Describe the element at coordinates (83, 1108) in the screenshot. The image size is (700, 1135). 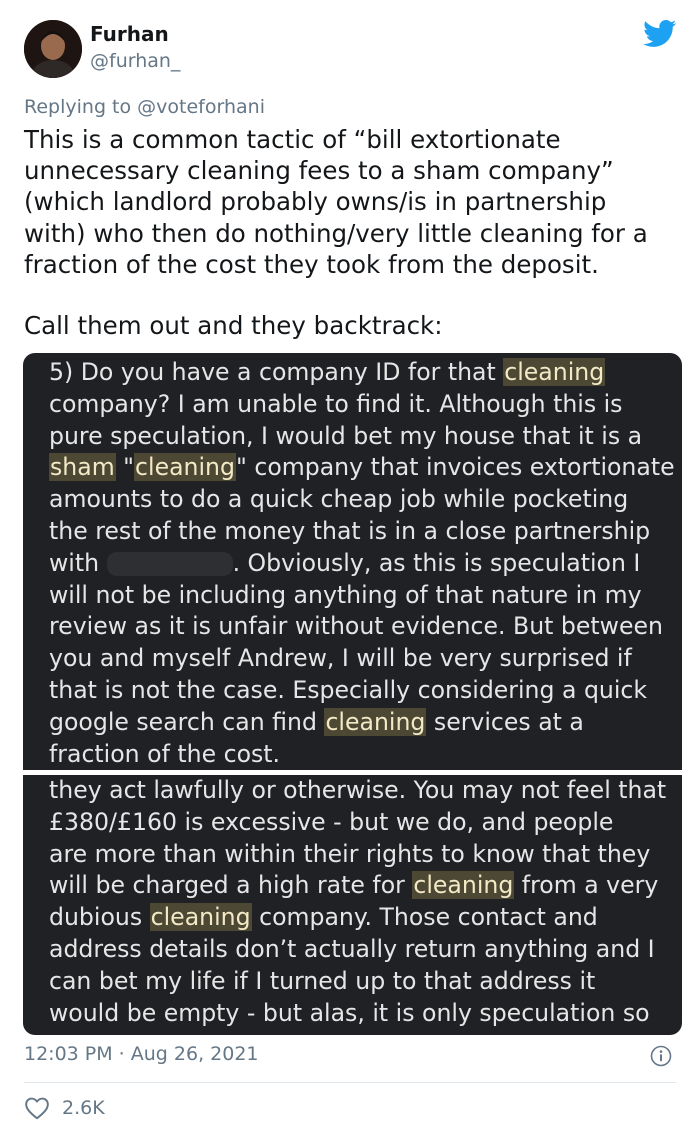
I see `like-count: 2.6K` at that location.